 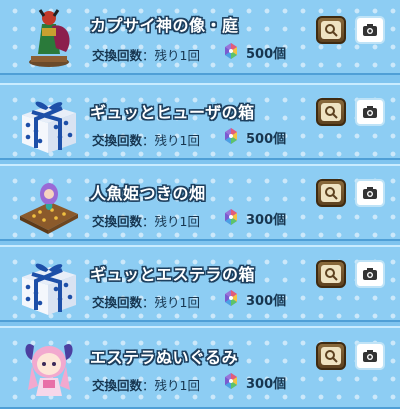 What do you see at coordinates (172, 112) in the screenshot?
I see `item-name: ギュッとヒューザの箱` at bounding box center [172, 112].